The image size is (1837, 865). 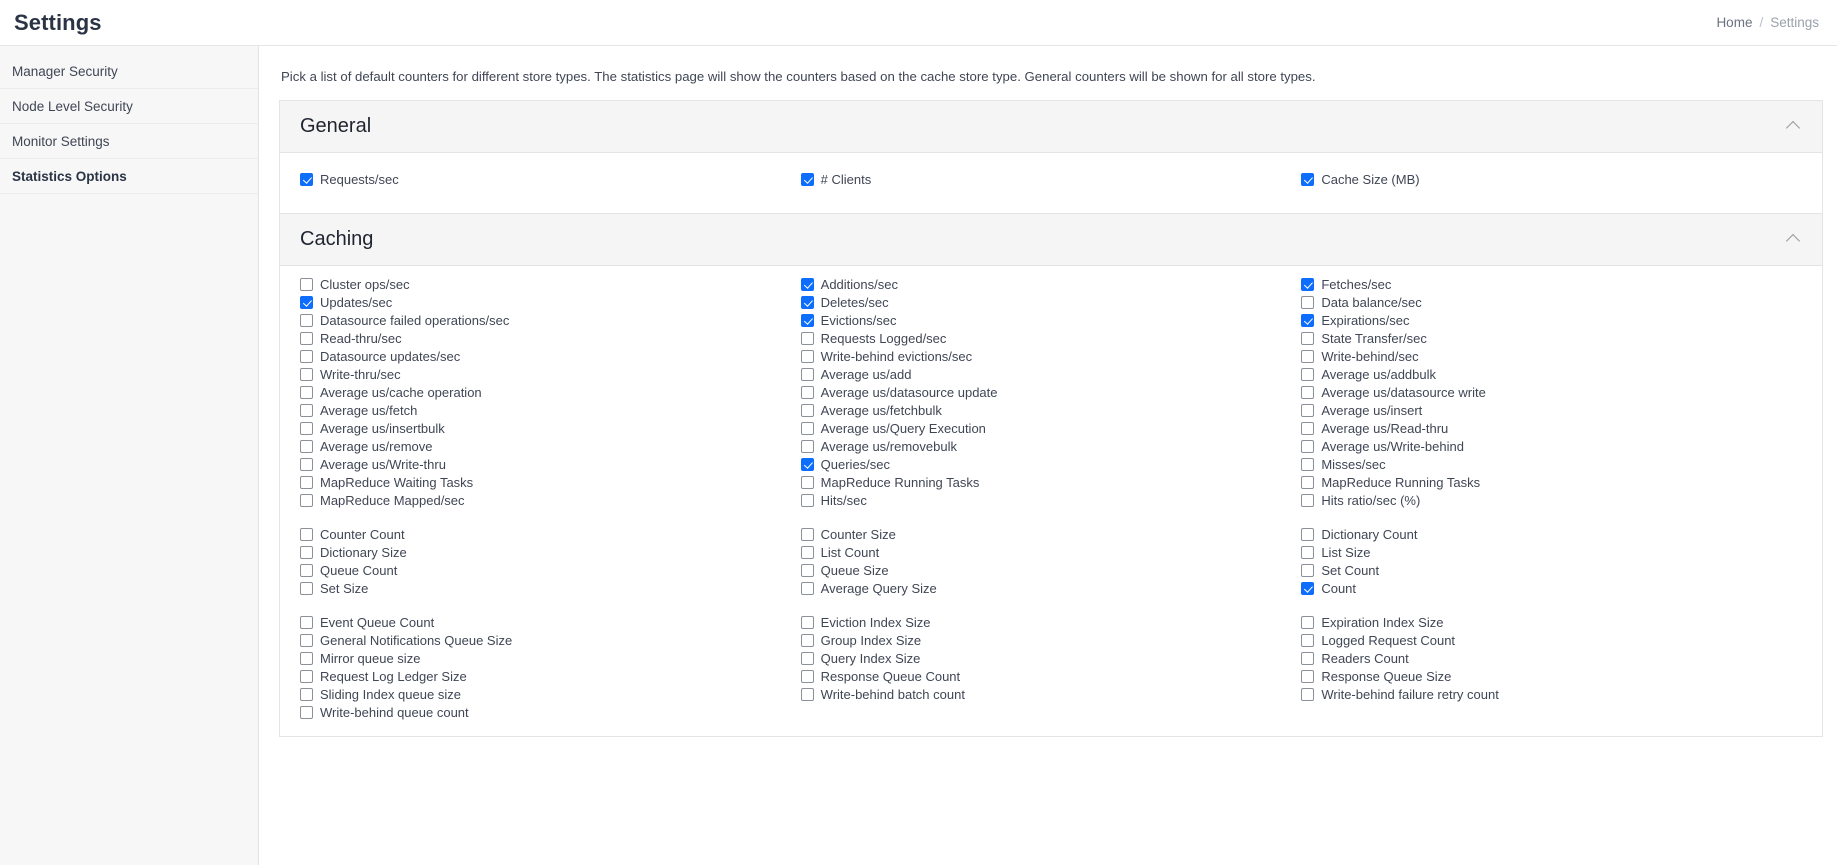 I want to click on checkbox-row: Misses/sec, so click(x=1551, y=465).